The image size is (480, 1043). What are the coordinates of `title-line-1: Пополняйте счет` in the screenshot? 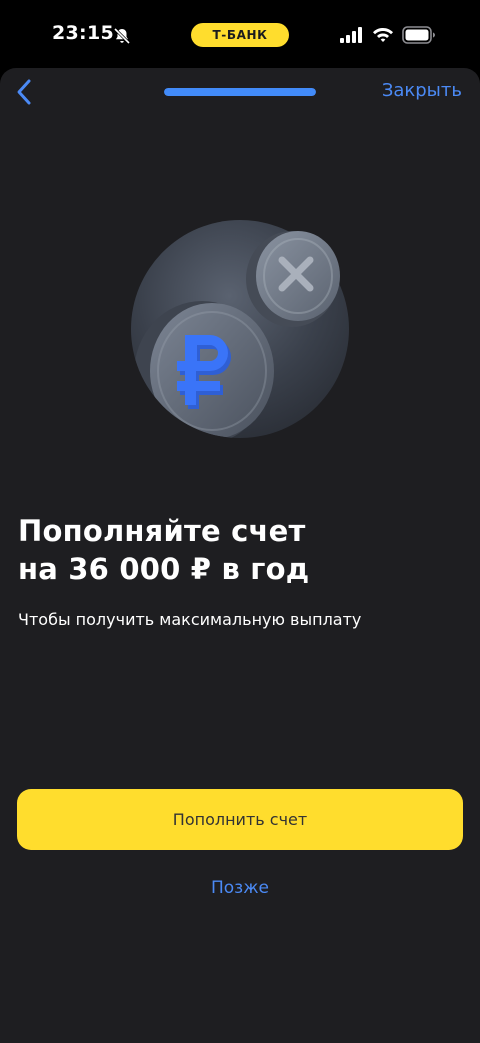 It's located at (162, 531).